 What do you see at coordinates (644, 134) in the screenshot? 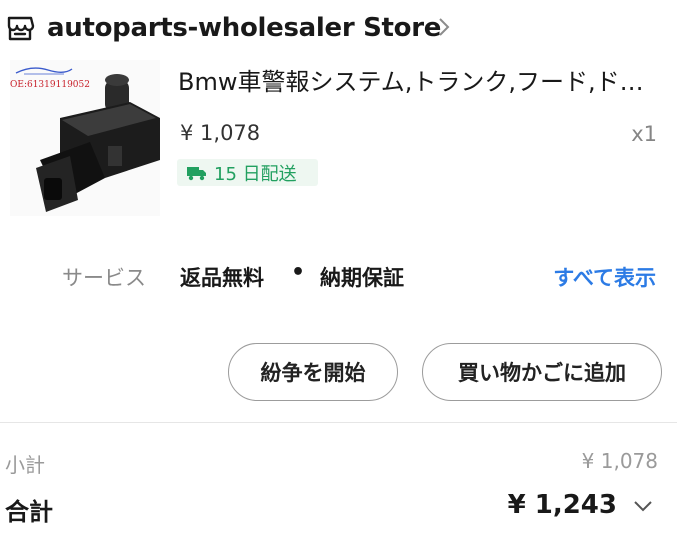
I see `product-quantity: x1` at bounding box center [644, 134].